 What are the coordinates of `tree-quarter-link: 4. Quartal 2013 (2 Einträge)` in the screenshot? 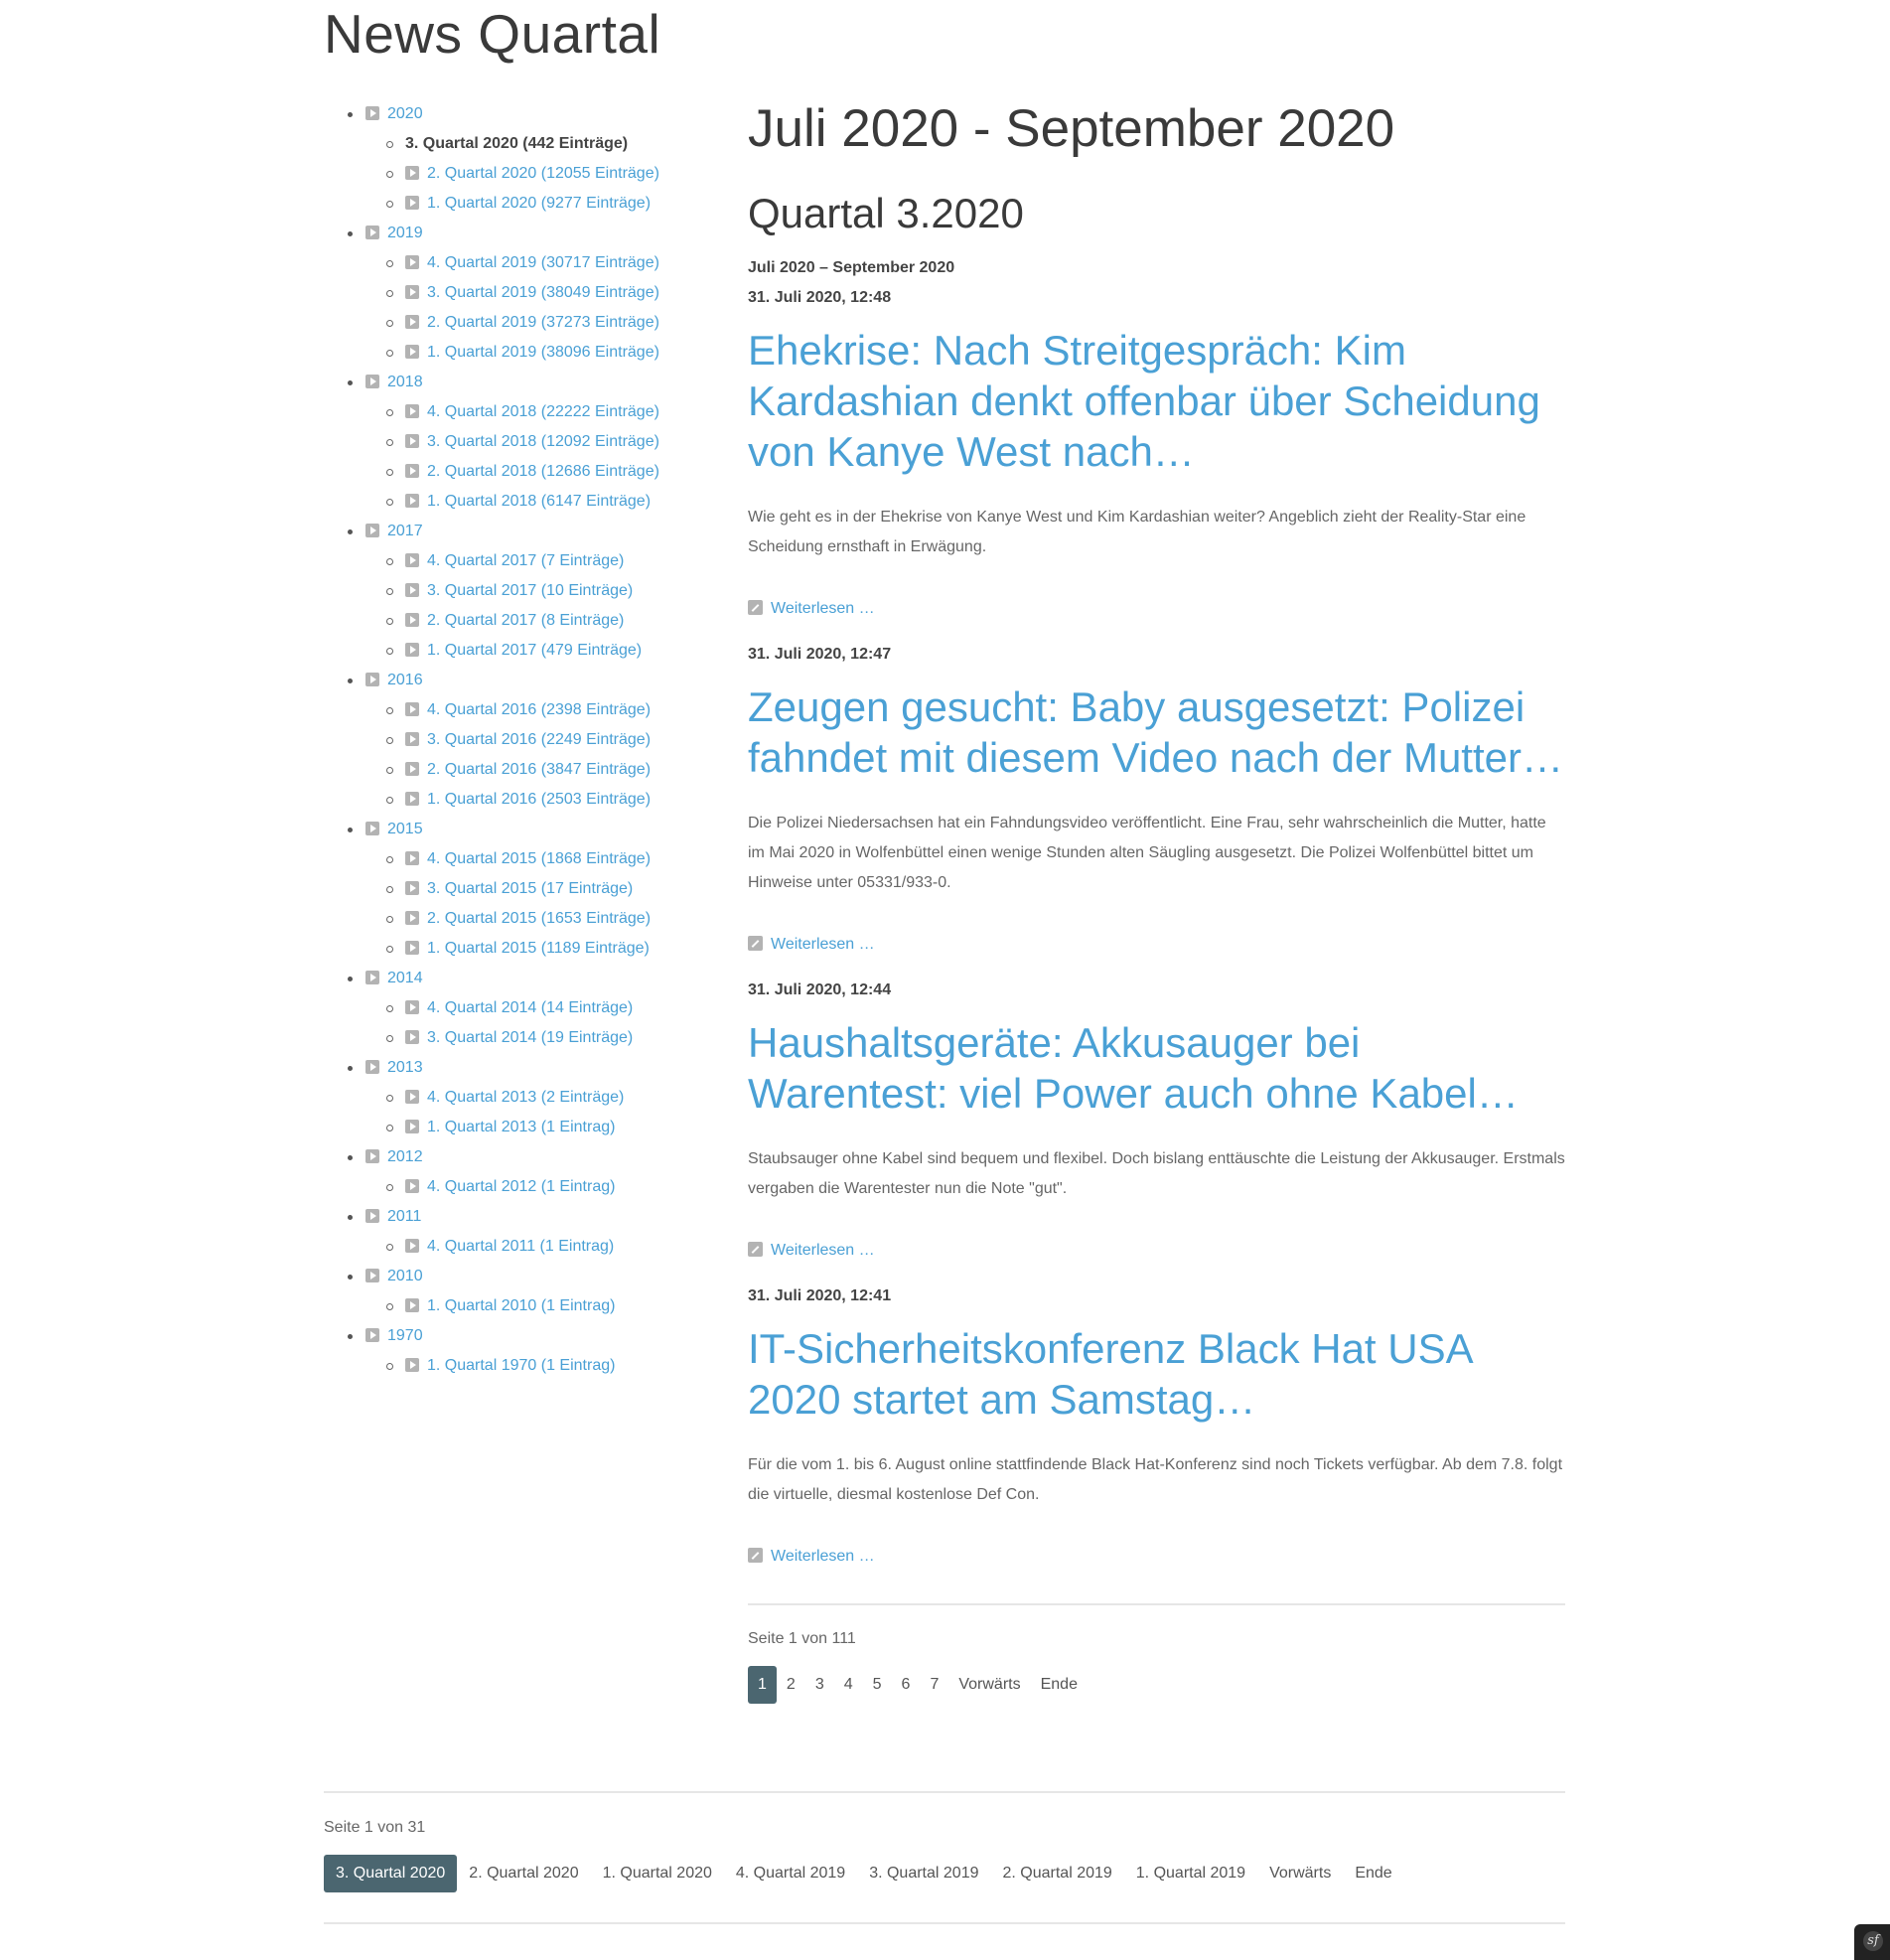 It's located at (525, 1097).